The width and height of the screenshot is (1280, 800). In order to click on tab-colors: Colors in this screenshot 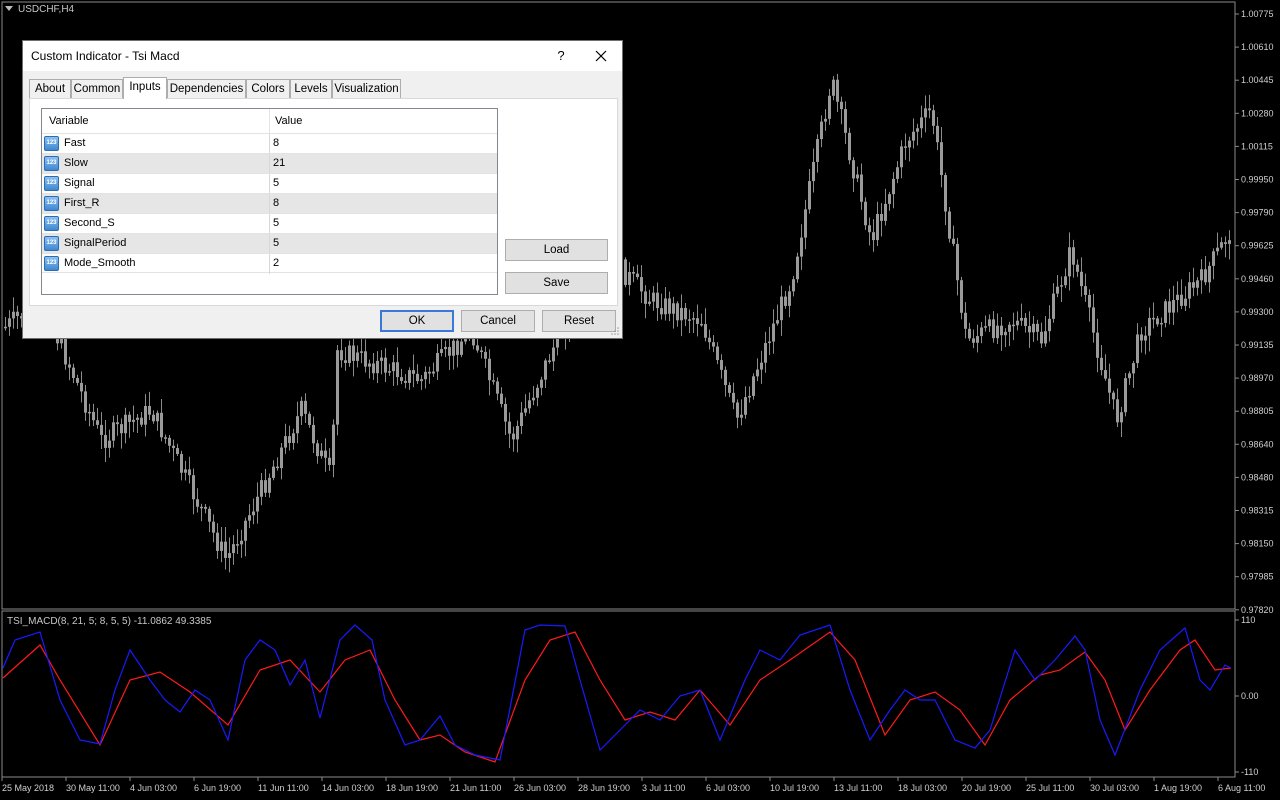, I will do `click(268, 88)`.